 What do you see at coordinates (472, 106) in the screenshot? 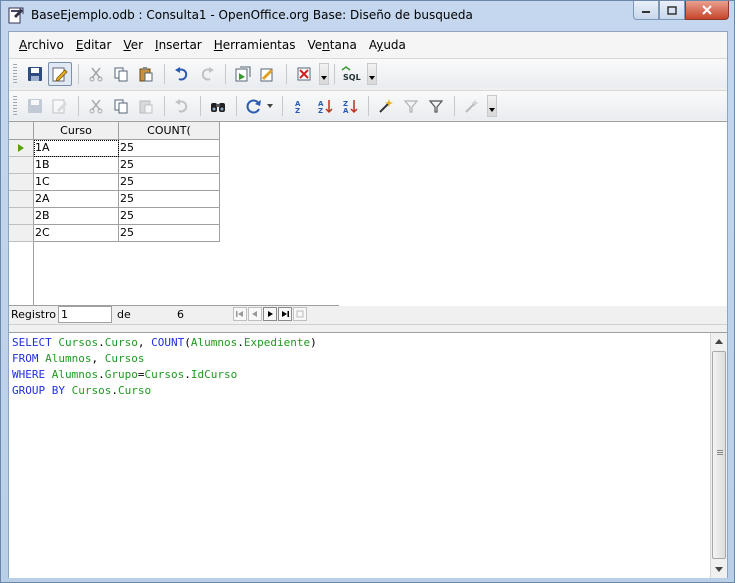
I see `remove-filter-button` at bounding box center [472, 106].